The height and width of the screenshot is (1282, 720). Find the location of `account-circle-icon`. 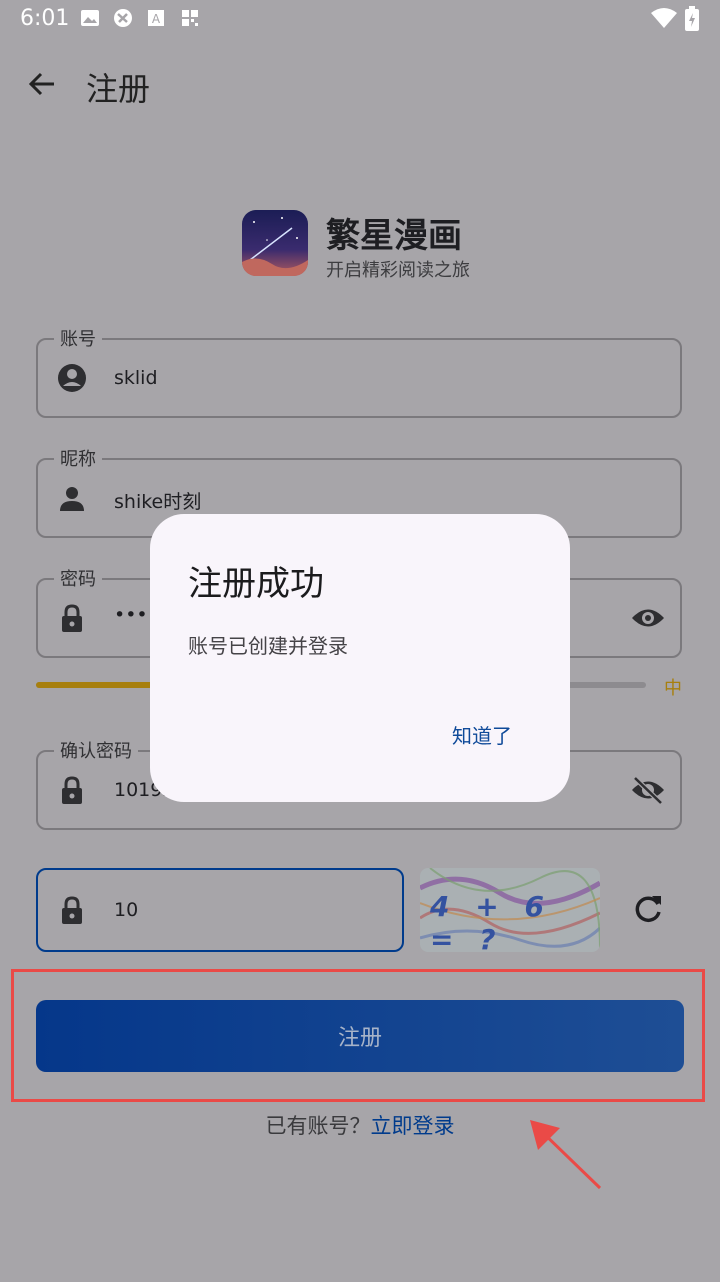

account-circle-icon is located at coordinates (72, 378).